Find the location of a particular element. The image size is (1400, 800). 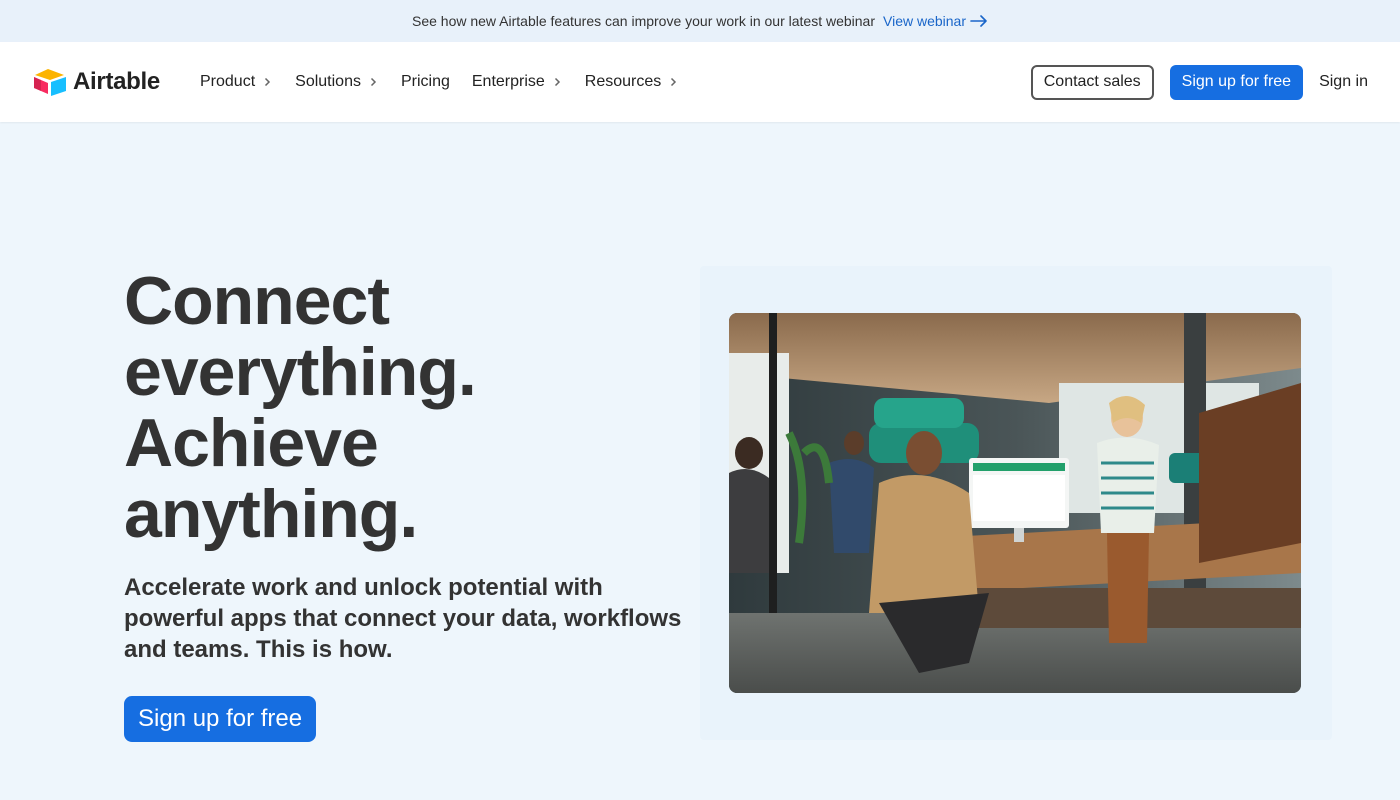

hero-title-line: everything. is located at coordinates (300, 372).